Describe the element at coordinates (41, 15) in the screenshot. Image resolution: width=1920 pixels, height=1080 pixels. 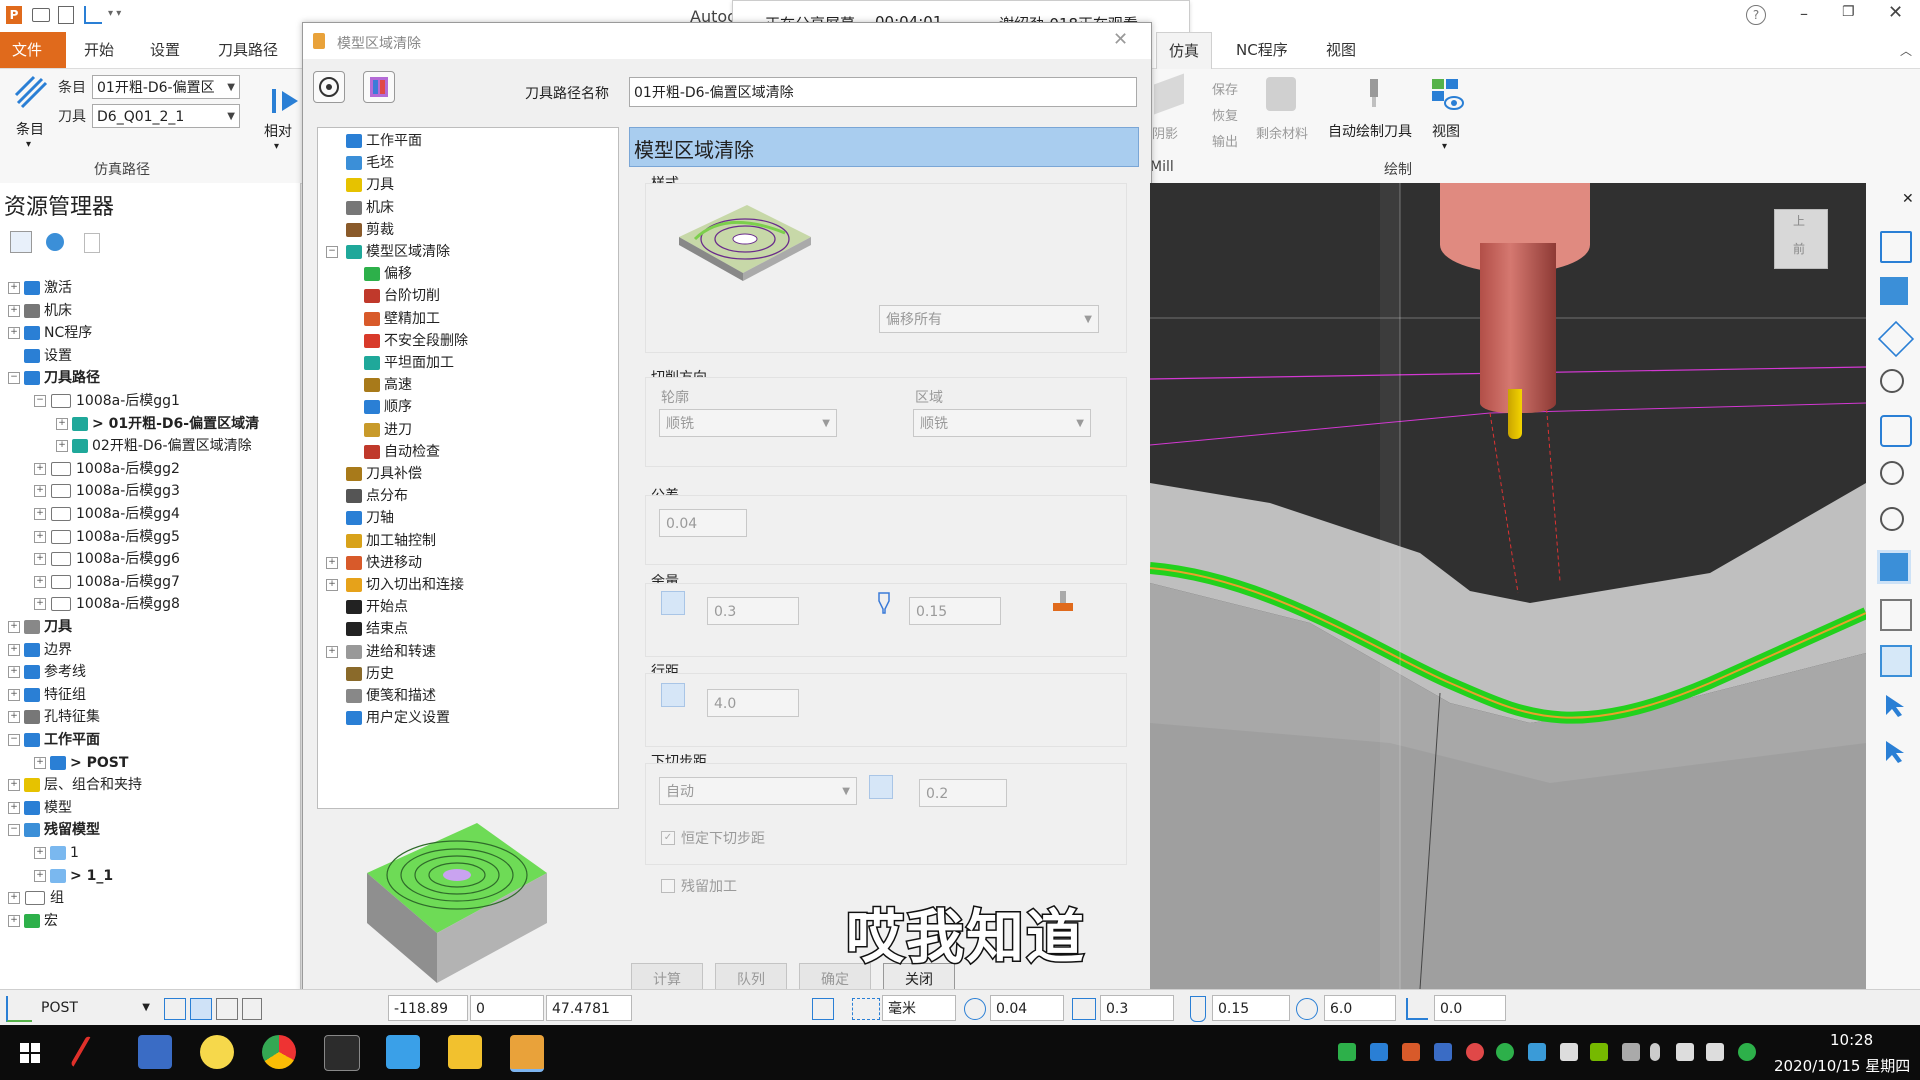
I see `open-icon` at that location.